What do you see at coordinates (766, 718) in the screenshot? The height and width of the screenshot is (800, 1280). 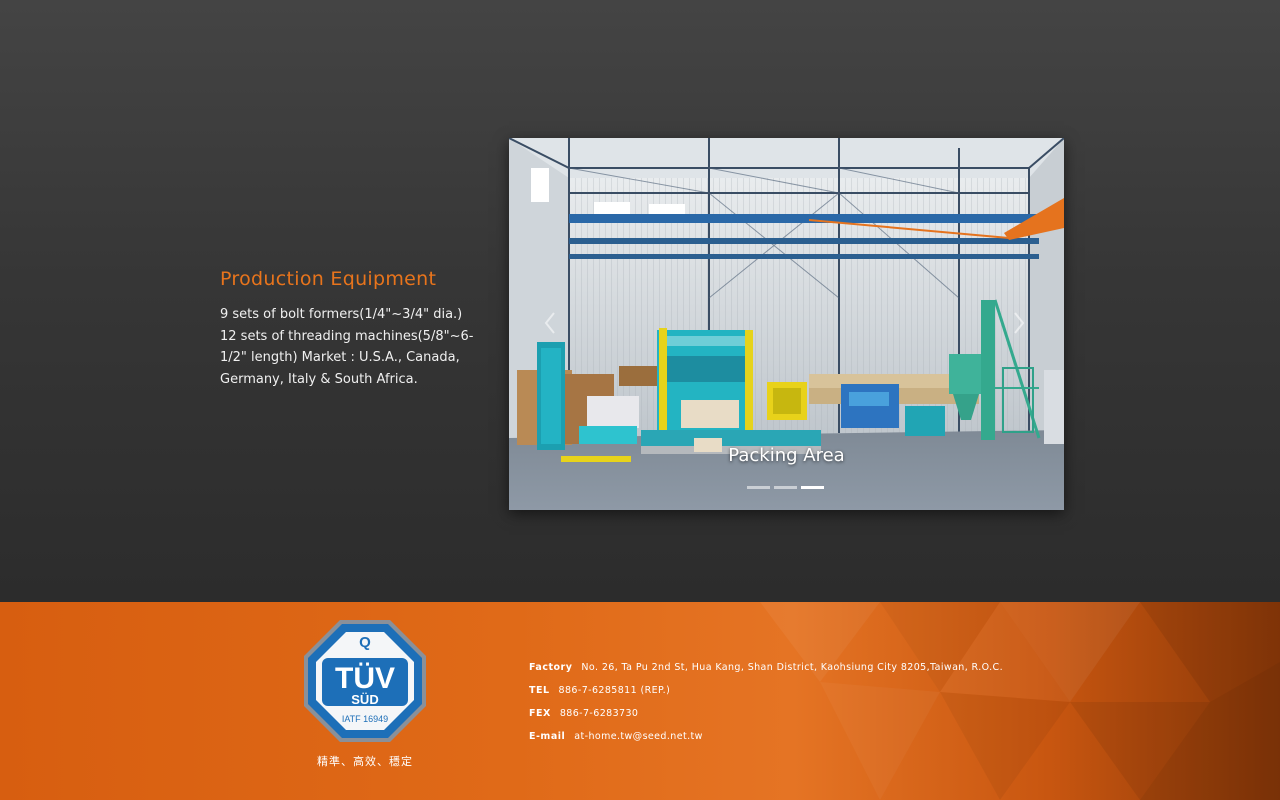 I see `contact-fax: FEX 886-7-6283730` at bounding box center [766, 718].